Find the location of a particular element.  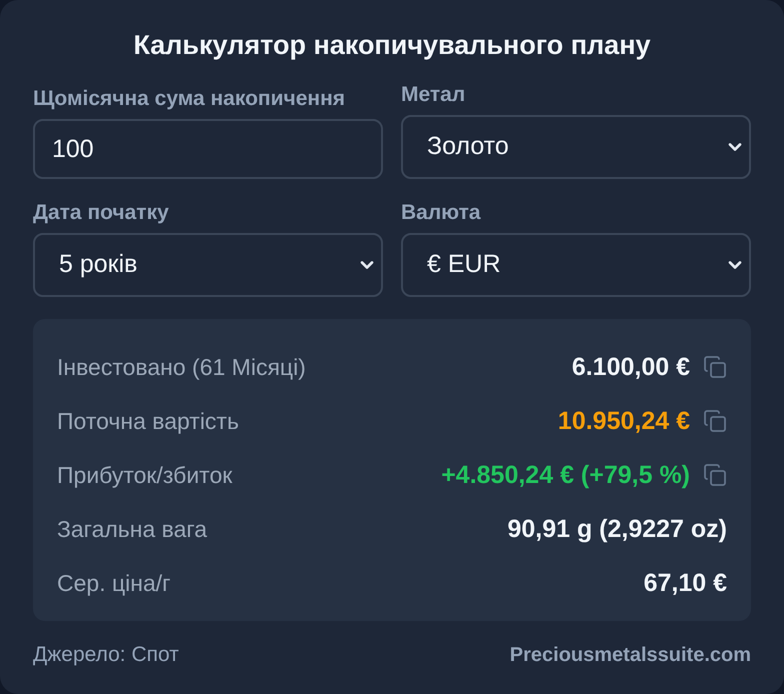

dropdown-select: Золото is located at coordinates (576, 147).